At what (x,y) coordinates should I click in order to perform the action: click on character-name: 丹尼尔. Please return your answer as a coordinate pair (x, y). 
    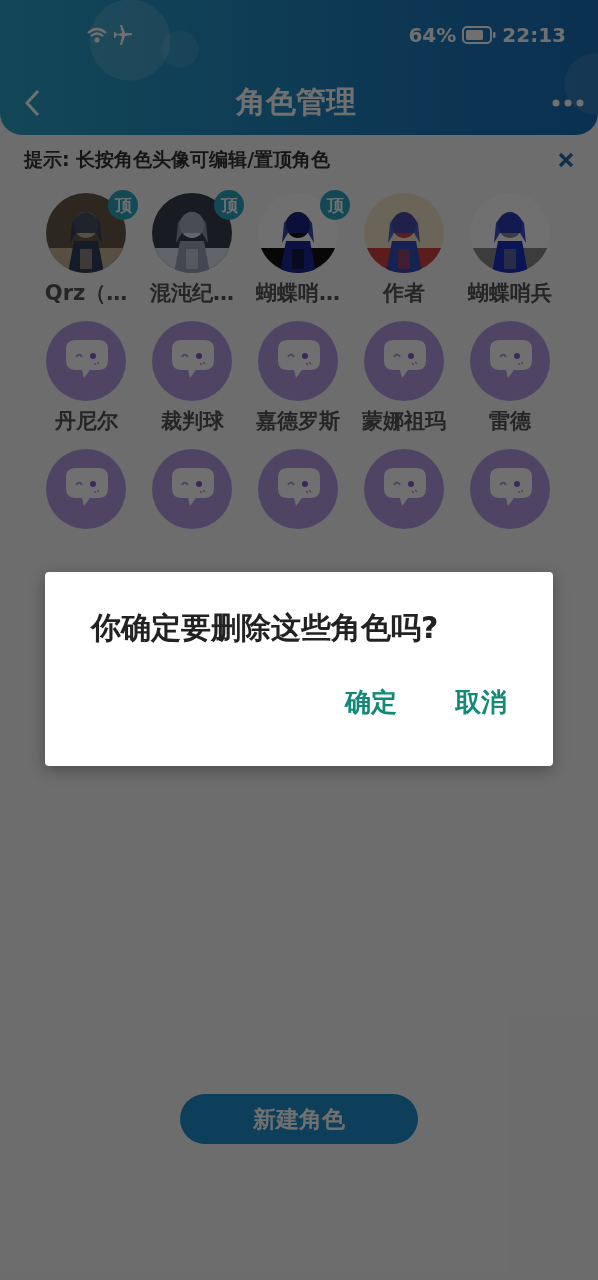
    Looking at the image, I should click on (86, 421).